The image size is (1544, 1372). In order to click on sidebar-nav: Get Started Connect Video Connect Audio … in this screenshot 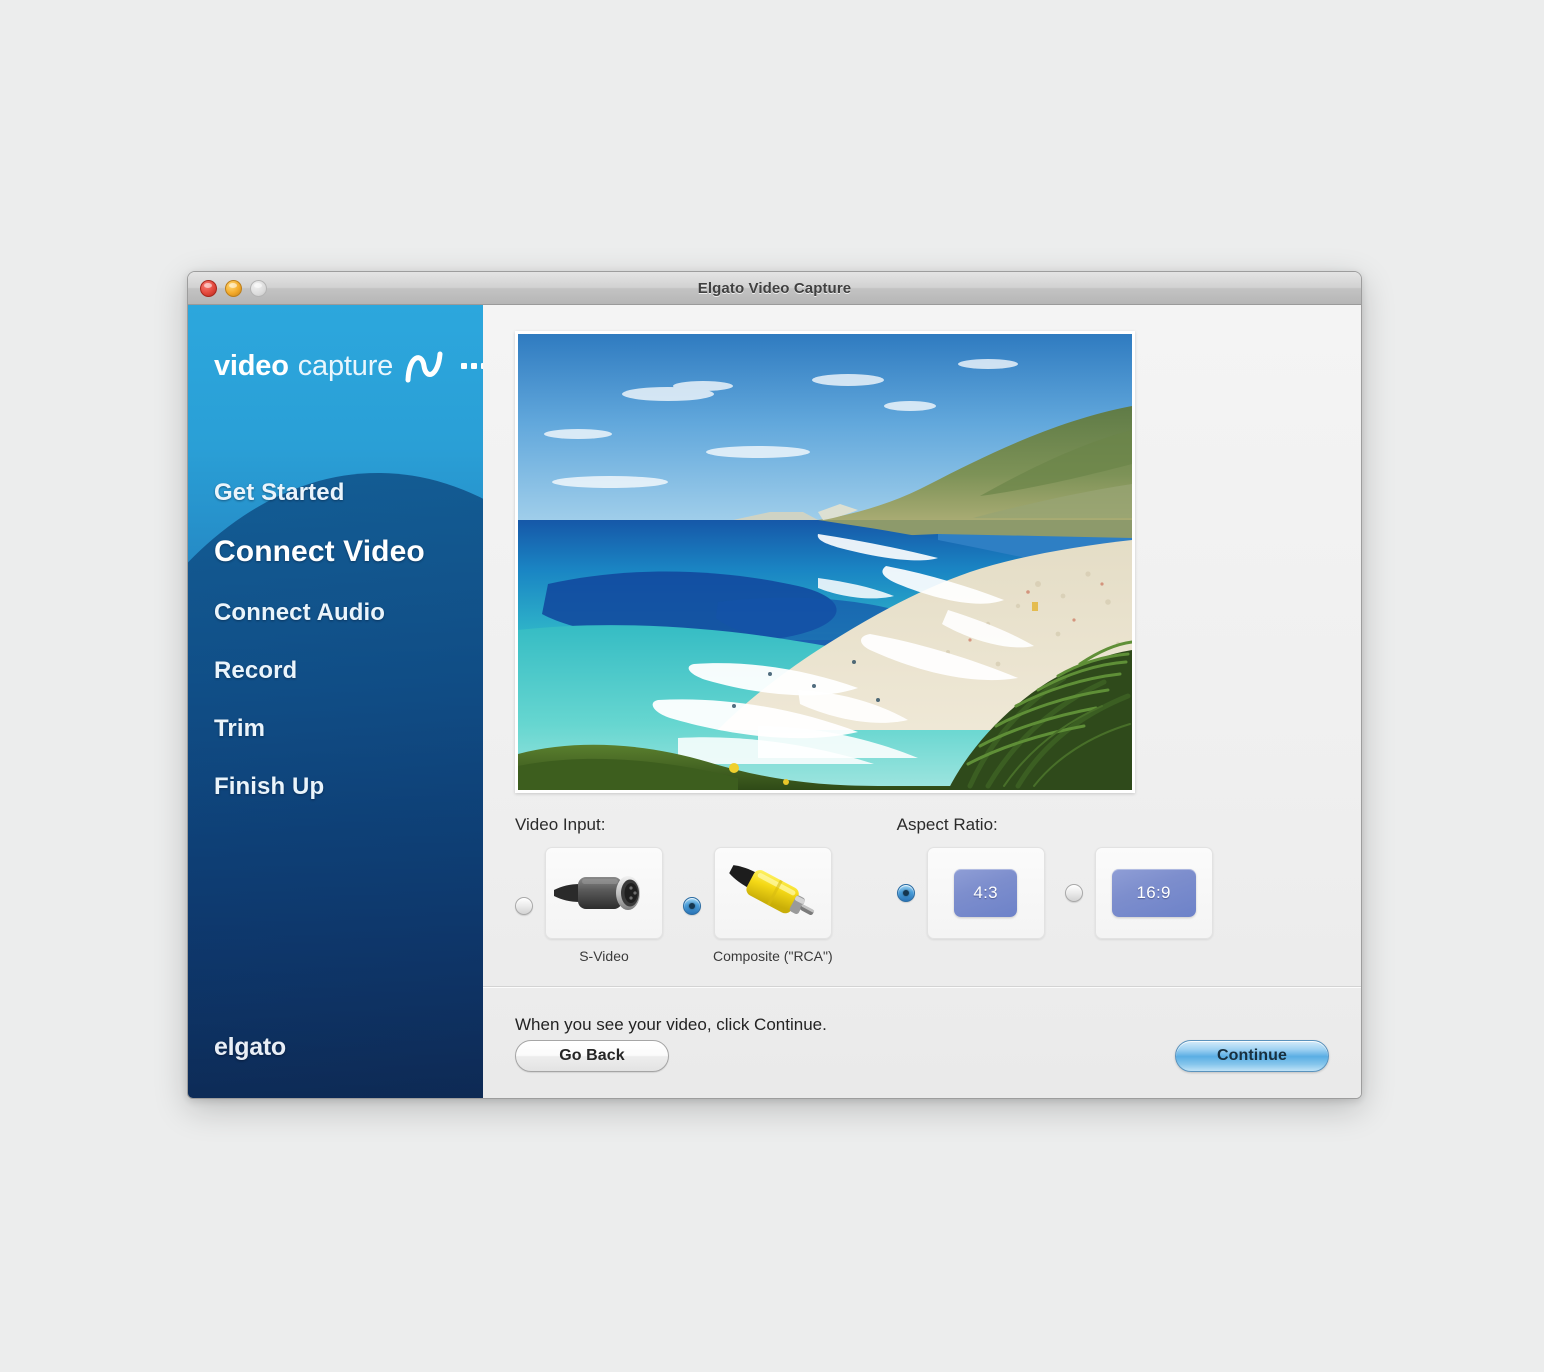, I will do `click(335, 640)`.